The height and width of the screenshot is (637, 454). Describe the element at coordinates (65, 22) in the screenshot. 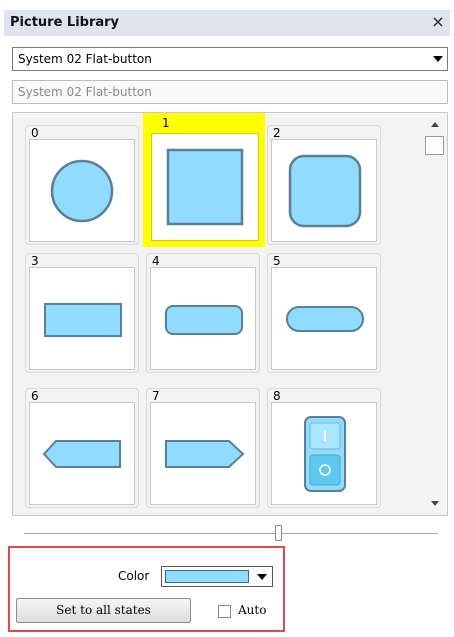

I see `panel-title: Picture Library` at that location.